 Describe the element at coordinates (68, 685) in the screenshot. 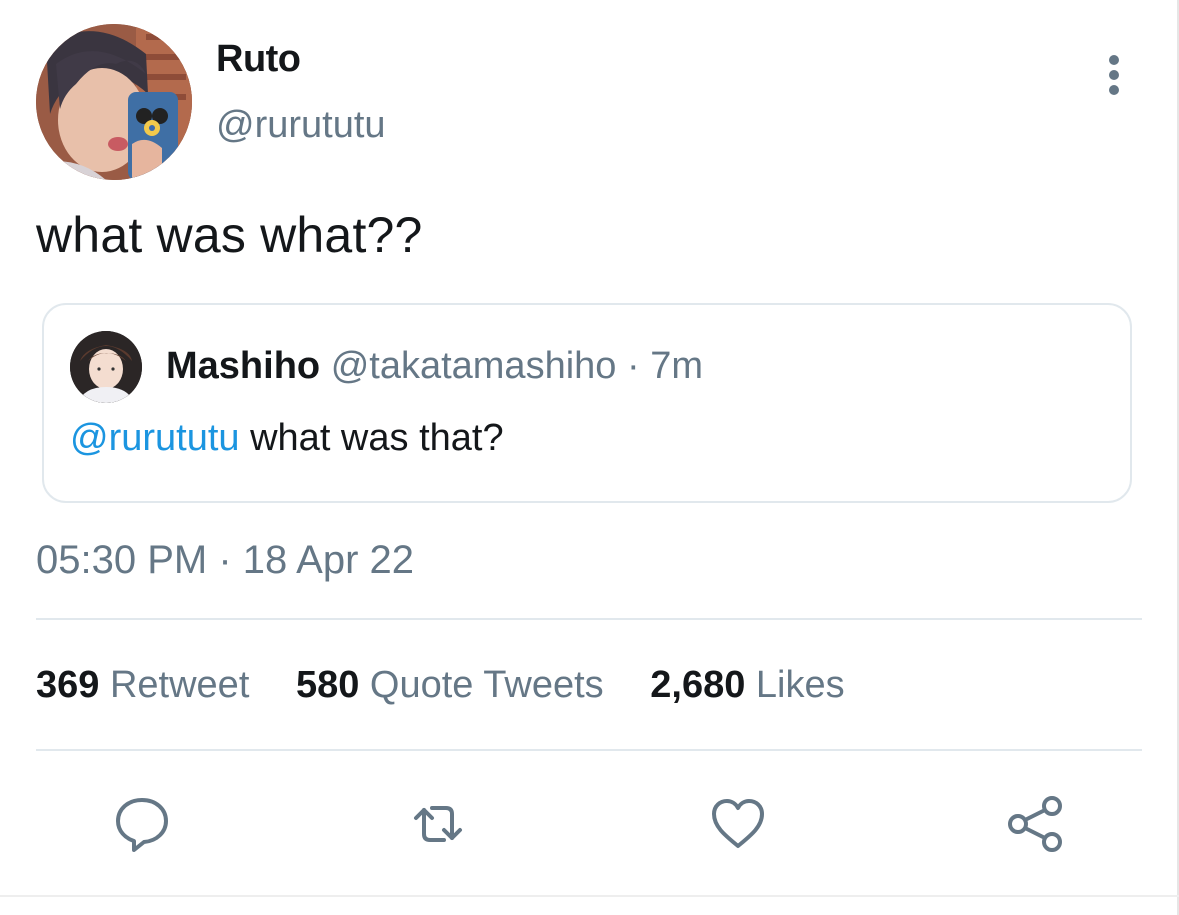

I see `retweet-count: 369` at that location.